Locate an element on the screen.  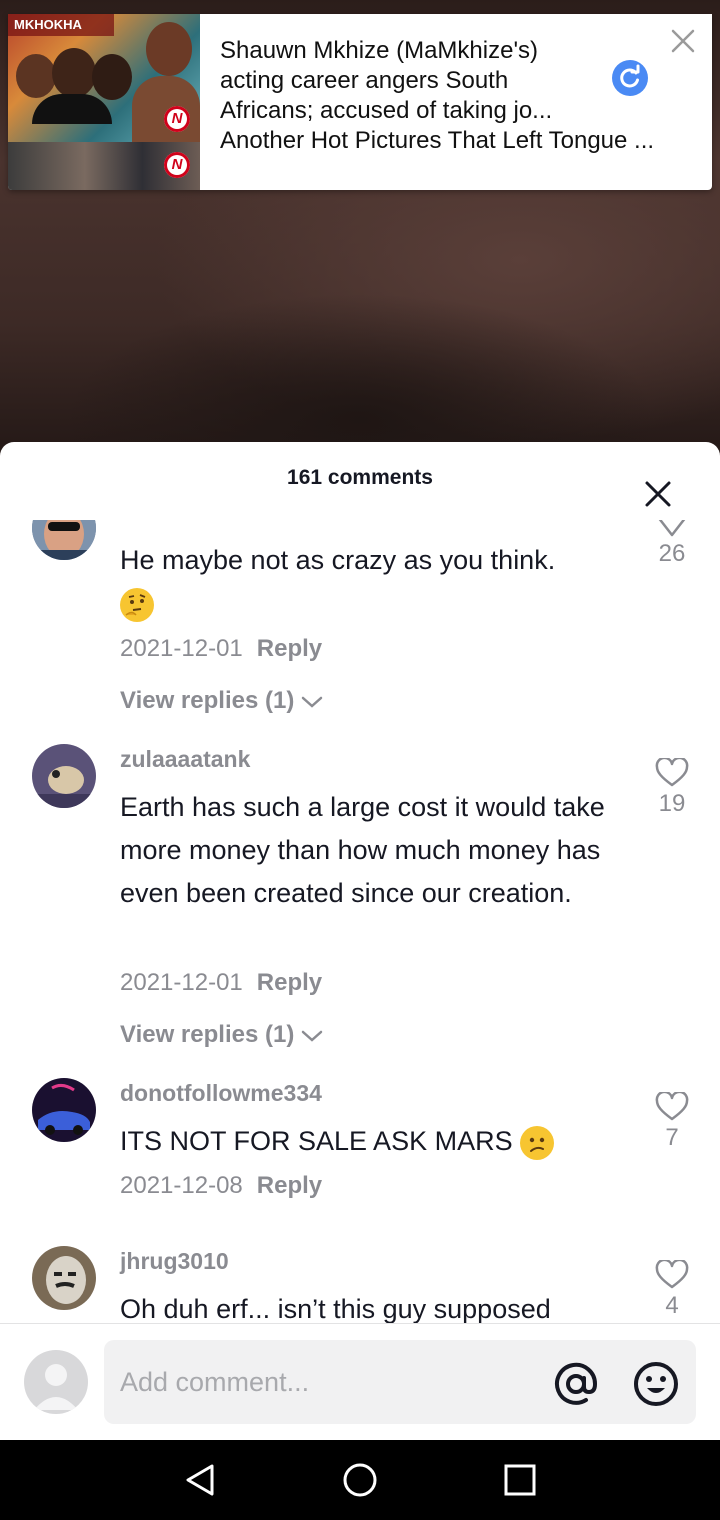
comment-date: 2021-12-08 is located at coordinates (181, 1185).